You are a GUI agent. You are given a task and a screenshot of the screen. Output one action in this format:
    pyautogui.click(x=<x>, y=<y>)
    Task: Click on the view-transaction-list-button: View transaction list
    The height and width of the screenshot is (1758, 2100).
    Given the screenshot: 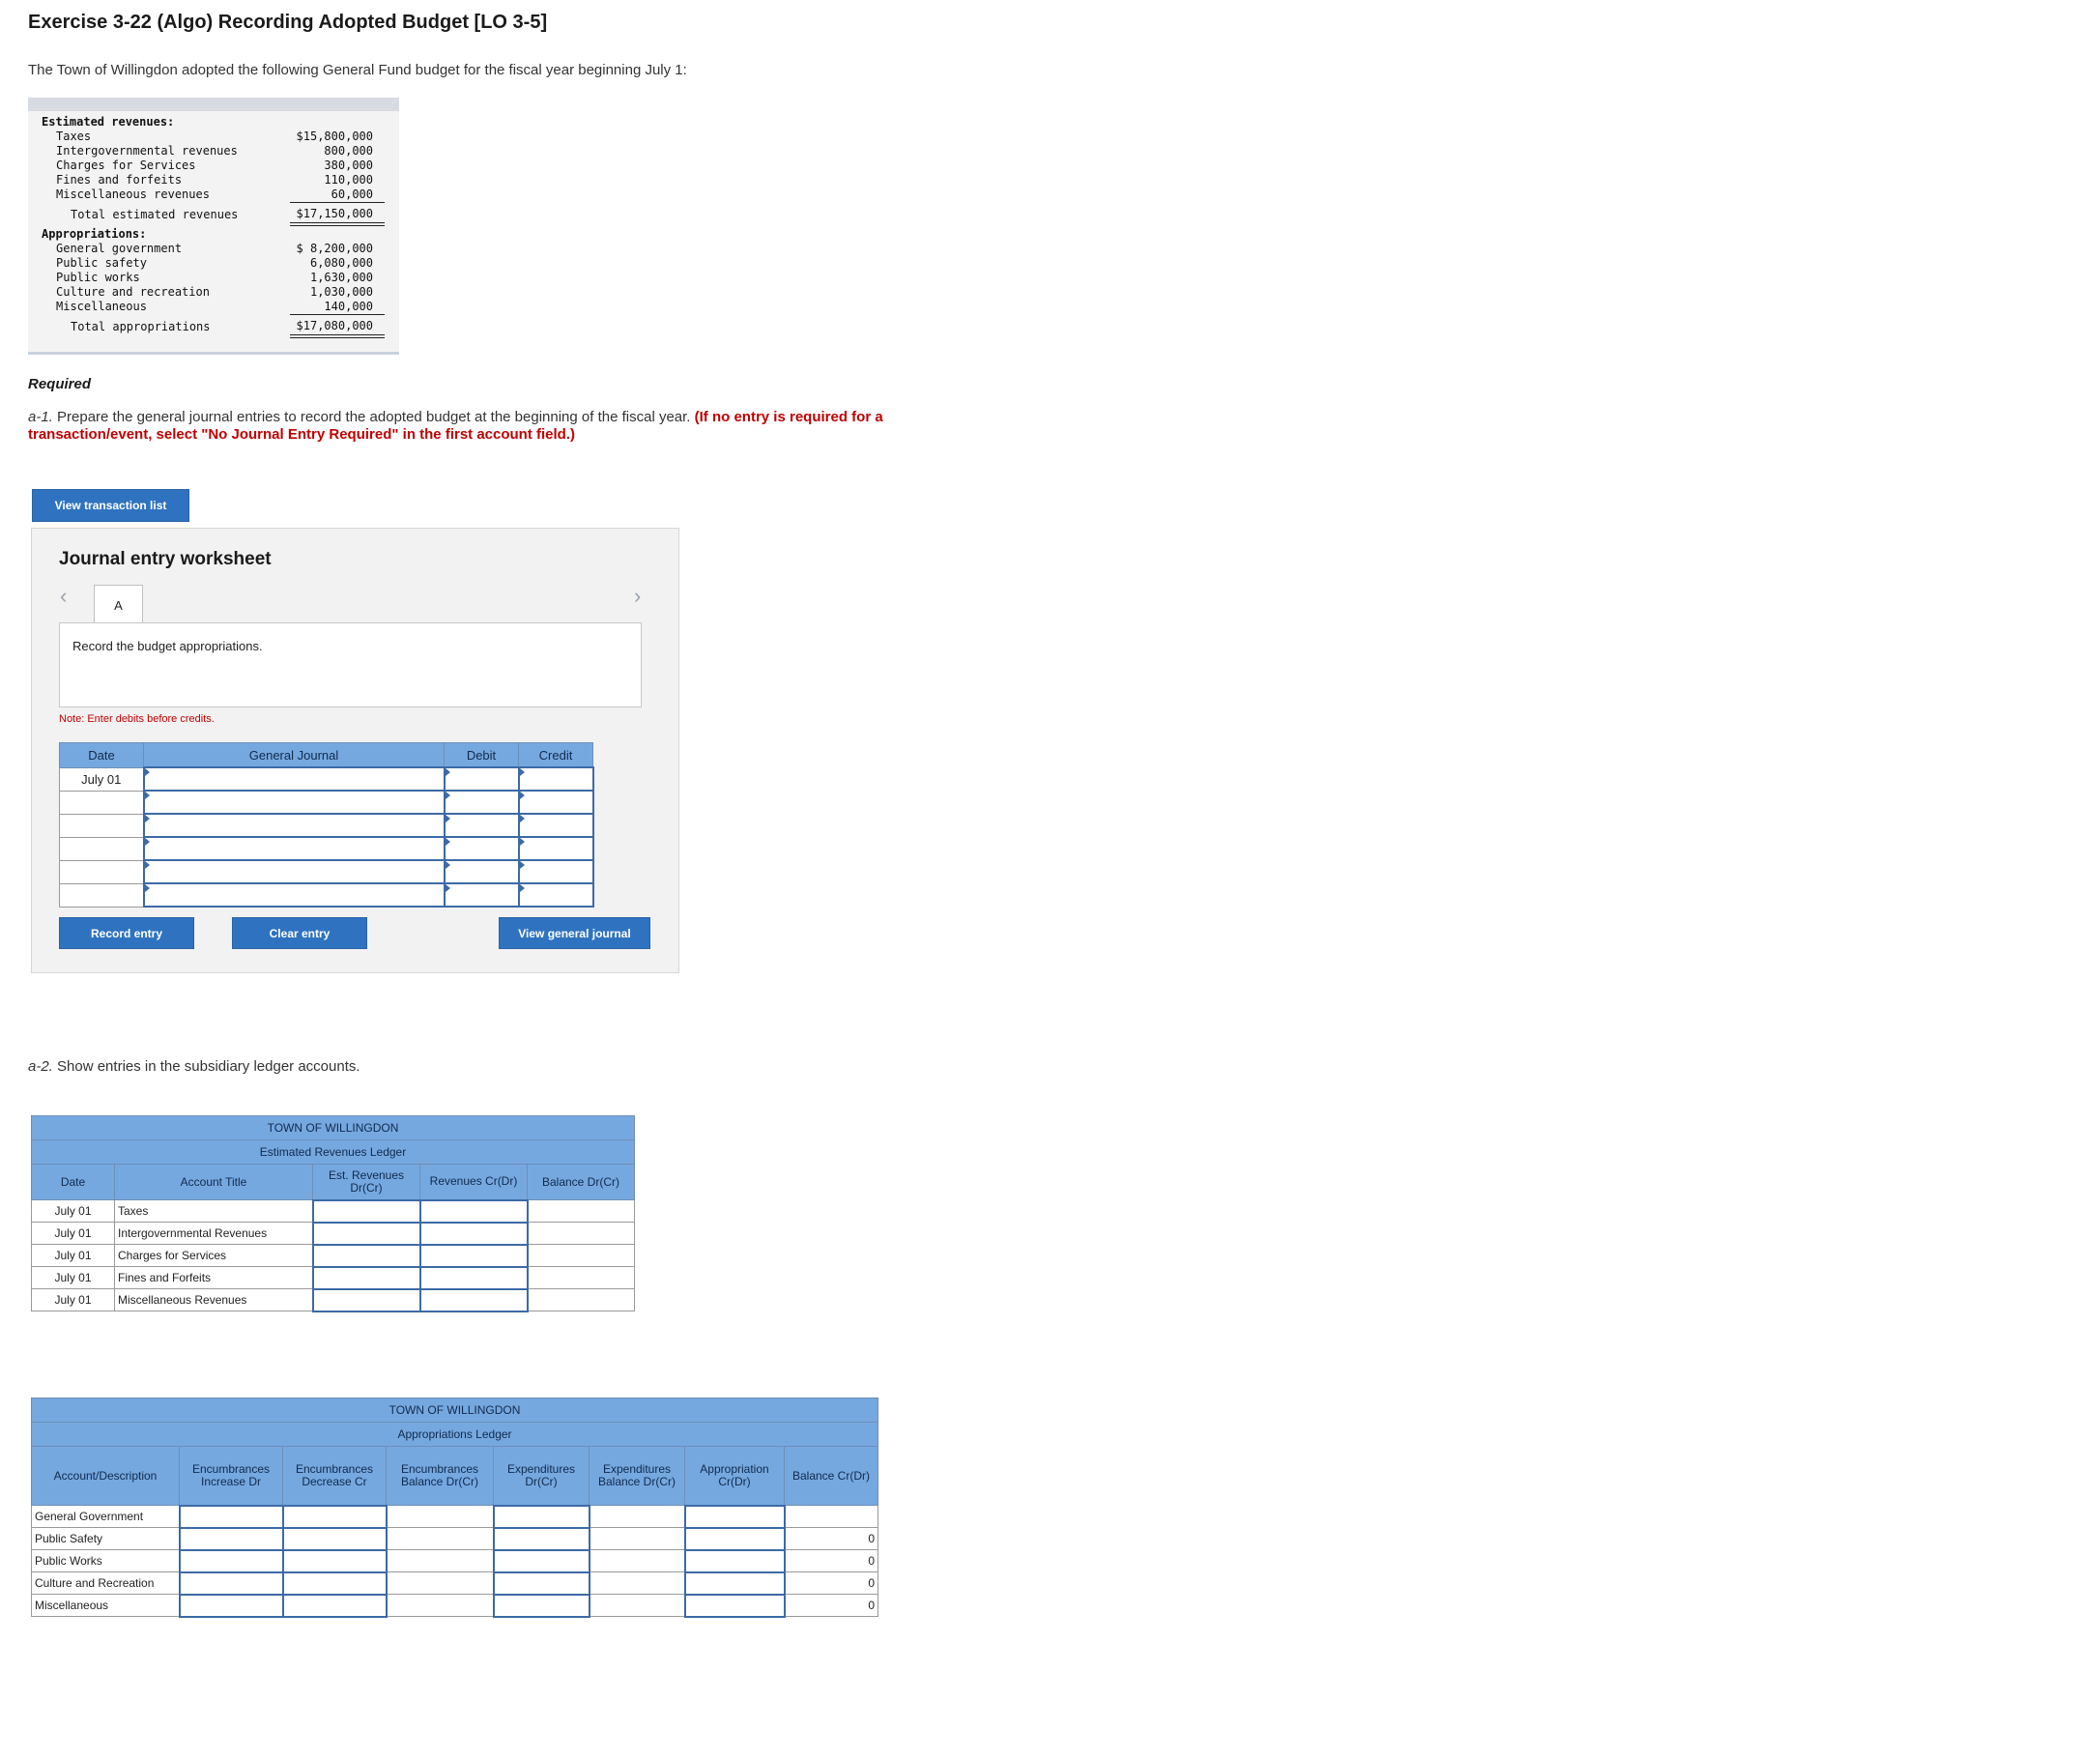 What is the action you would take?
    pyautogui.click(x=110, y=505)
    